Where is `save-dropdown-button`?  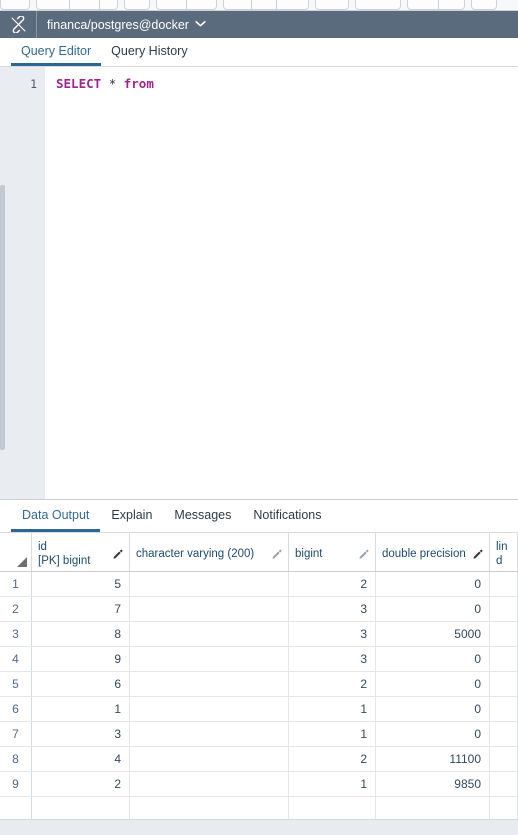
save-dropdown-button is located at coordinates (109, 5).